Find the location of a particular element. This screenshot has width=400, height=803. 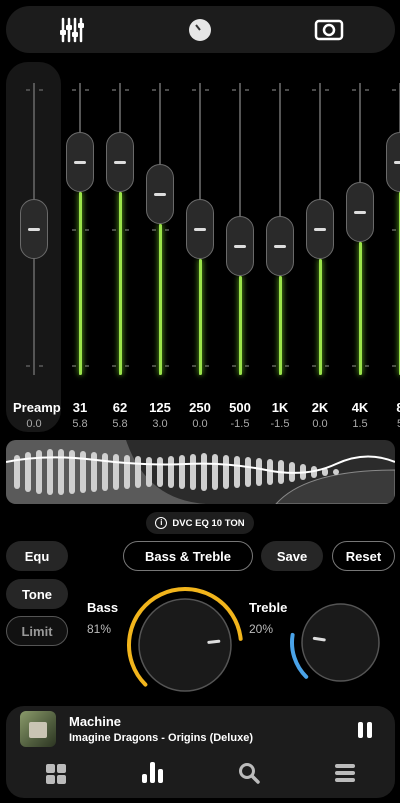

tab-equ-label: Equ is located at coordinates (37, 556).